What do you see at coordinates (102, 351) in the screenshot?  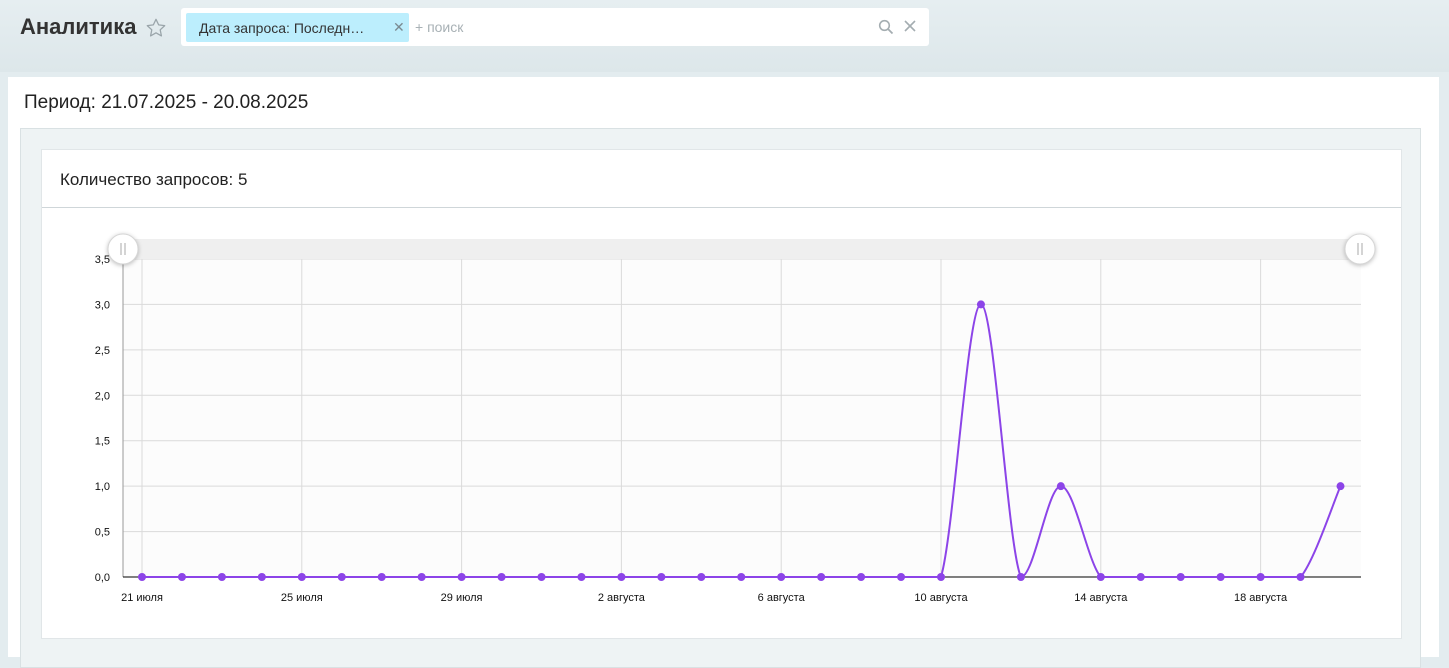 I see `y-tick-label: 2,5` at bounding box center [102, 351].